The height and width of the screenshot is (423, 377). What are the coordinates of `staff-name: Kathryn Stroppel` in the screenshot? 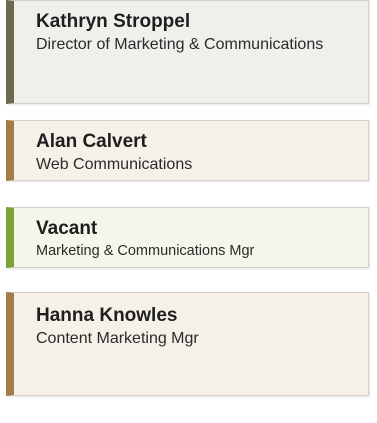 It's located at (113, 21).